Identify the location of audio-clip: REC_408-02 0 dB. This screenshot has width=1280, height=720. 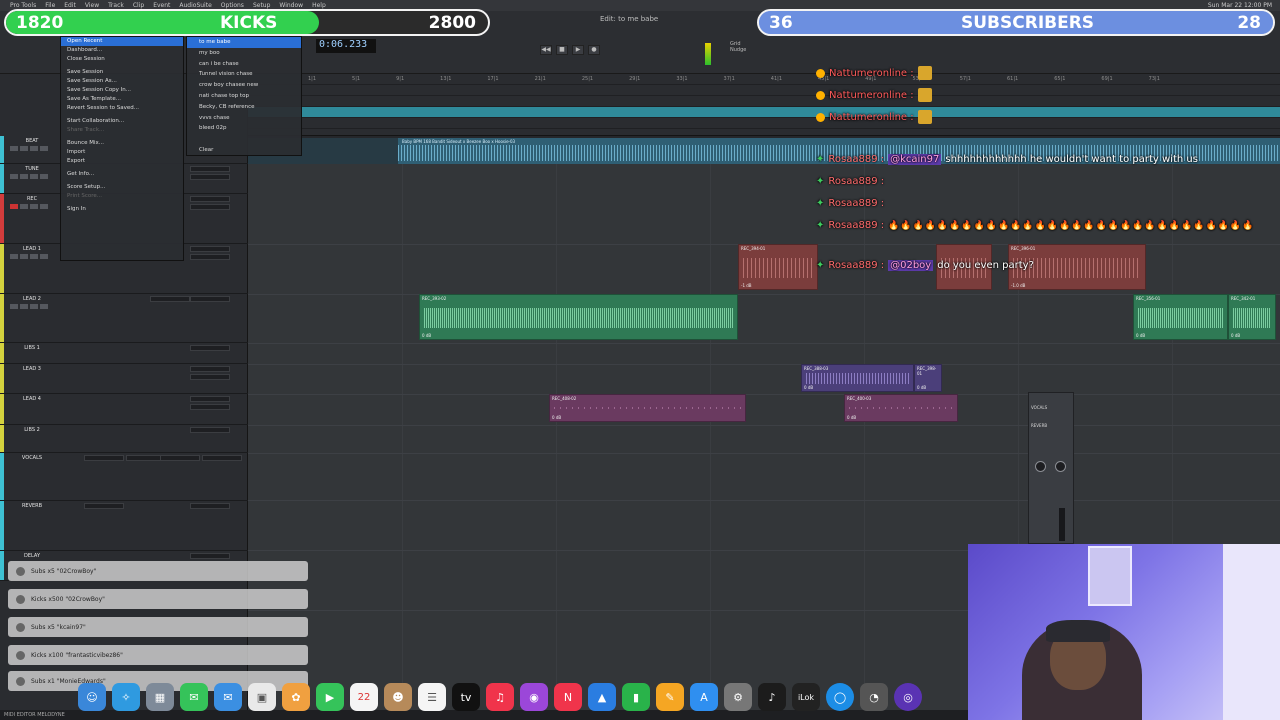
(647, 408).